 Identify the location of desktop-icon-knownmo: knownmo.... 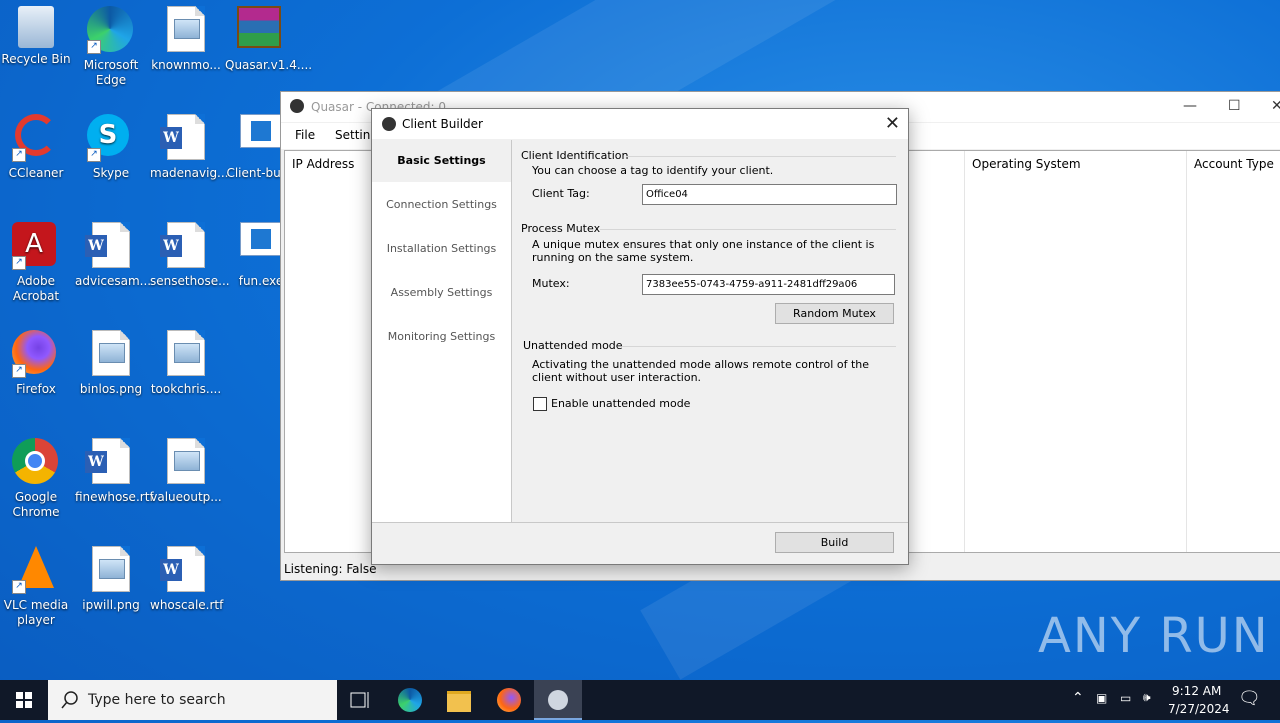
(186, 36).